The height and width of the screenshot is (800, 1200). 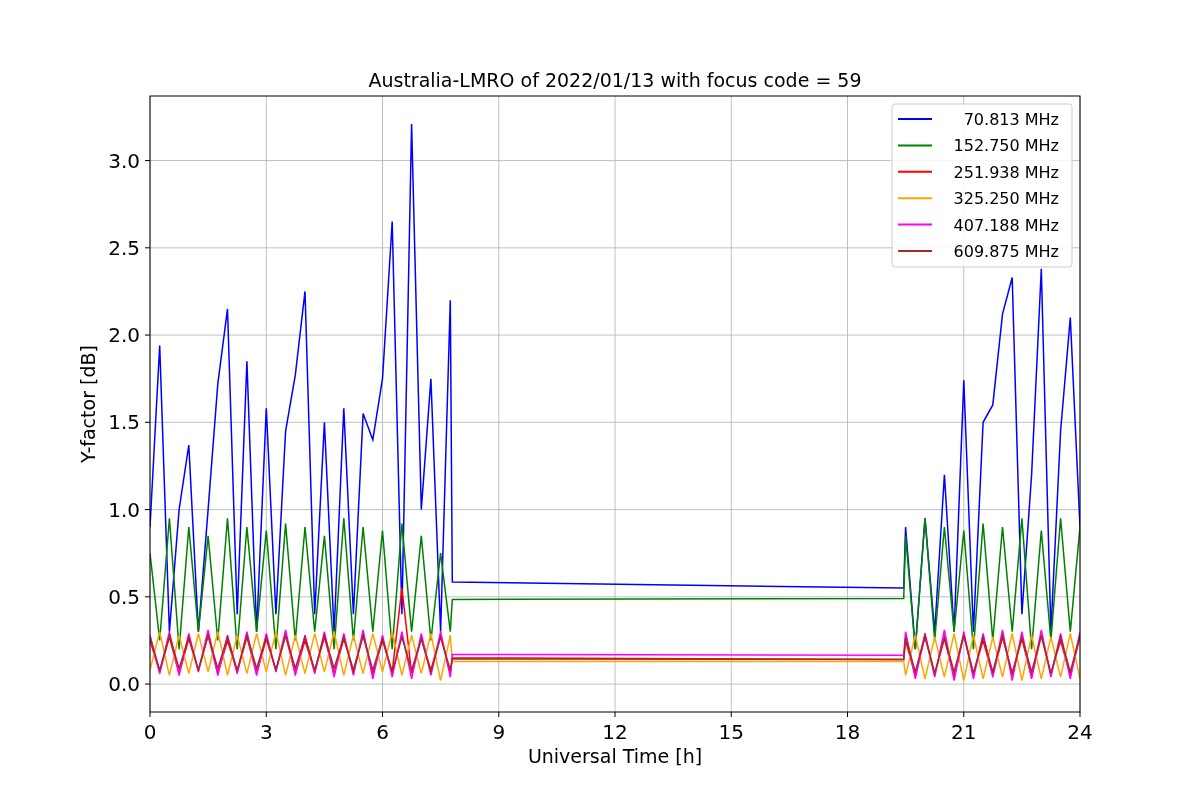 I want to click on line-series, so click(x=615, y=583).